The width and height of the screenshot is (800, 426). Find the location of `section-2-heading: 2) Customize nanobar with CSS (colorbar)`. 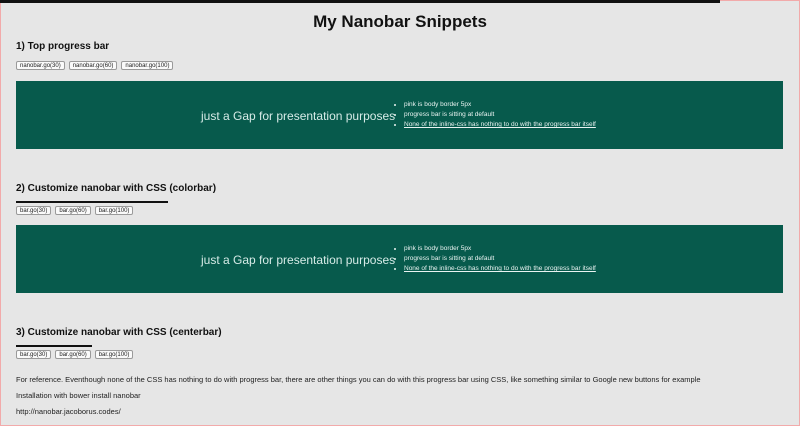

section-2-heading: 2) Customize nanobar with CSS (colorbar) is located at coordinates (116, 188).